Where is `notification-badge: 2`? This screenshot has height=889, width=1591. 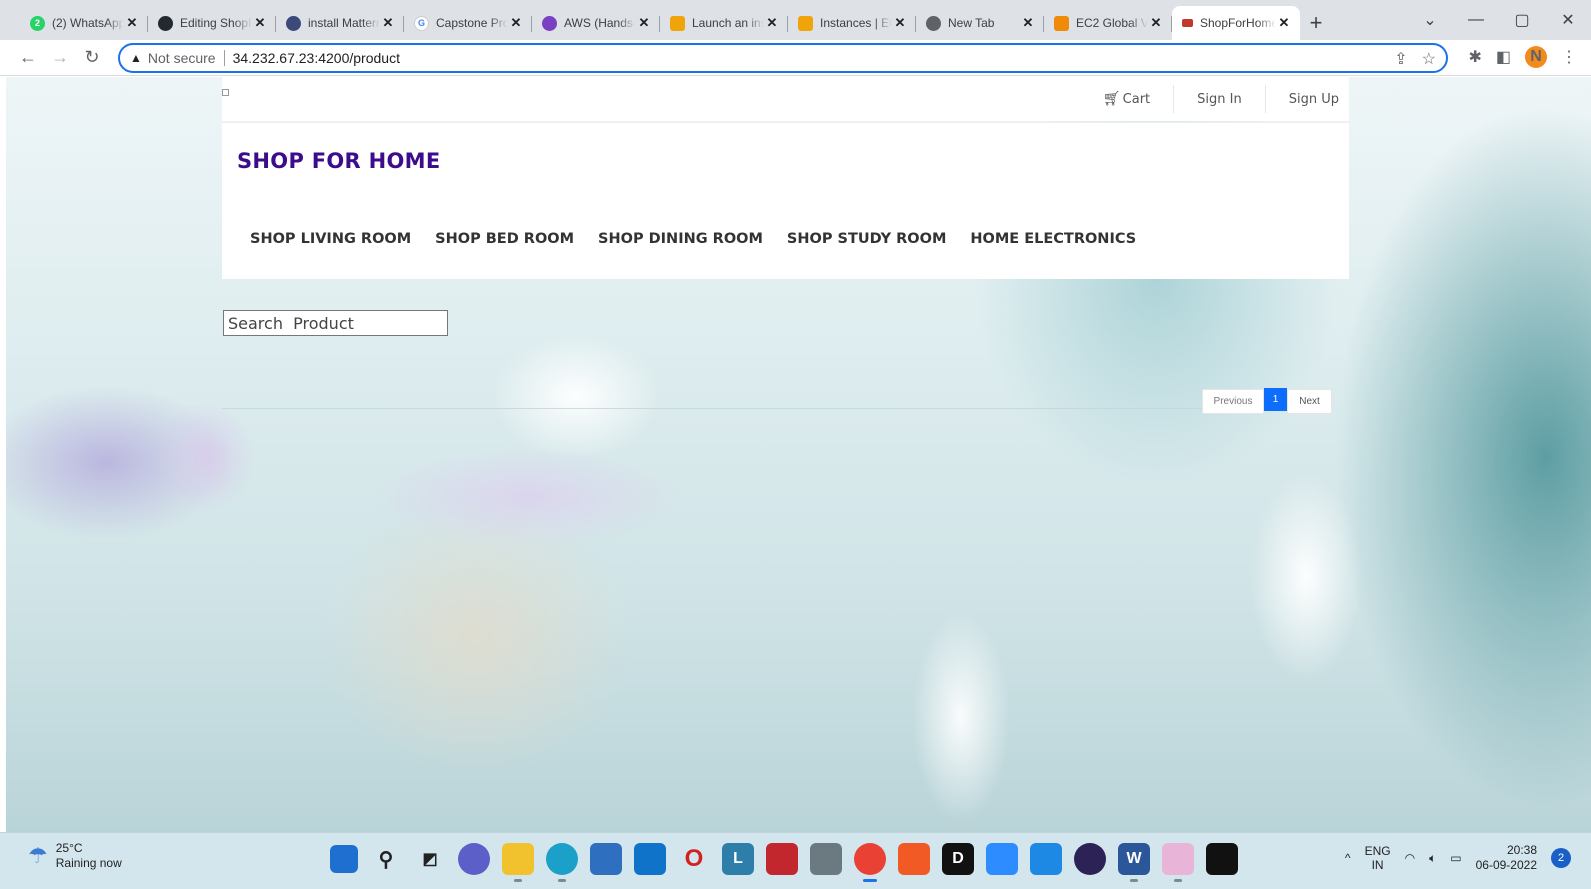 notification-badge: 2 is located at coordinates (1561, 858).